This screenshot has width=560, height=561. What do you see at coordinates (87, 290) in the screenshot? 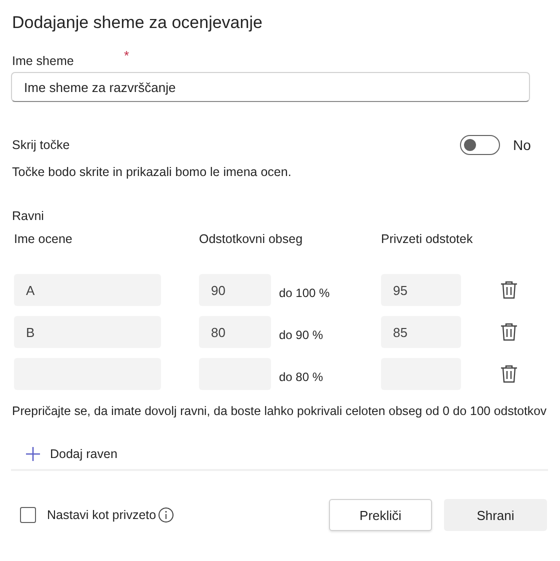
I see `grade-name-field: A` at bounding box center [87, 290].